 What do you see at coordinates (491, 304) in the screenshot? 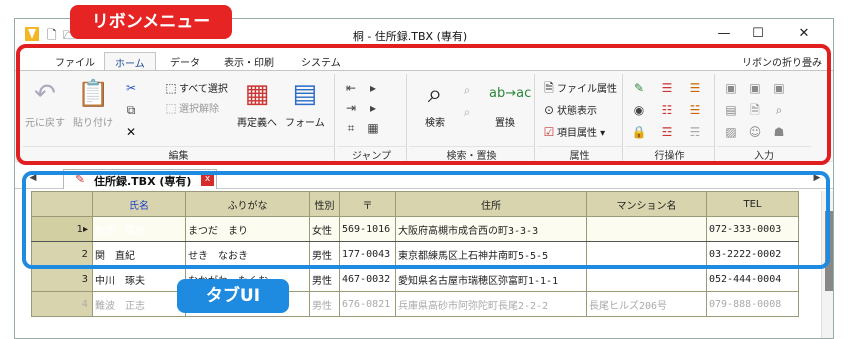
I see `table-cell: 兵庫県高砂市阿弥陀町長尾2-2-2` at bounding box center [491, 304].